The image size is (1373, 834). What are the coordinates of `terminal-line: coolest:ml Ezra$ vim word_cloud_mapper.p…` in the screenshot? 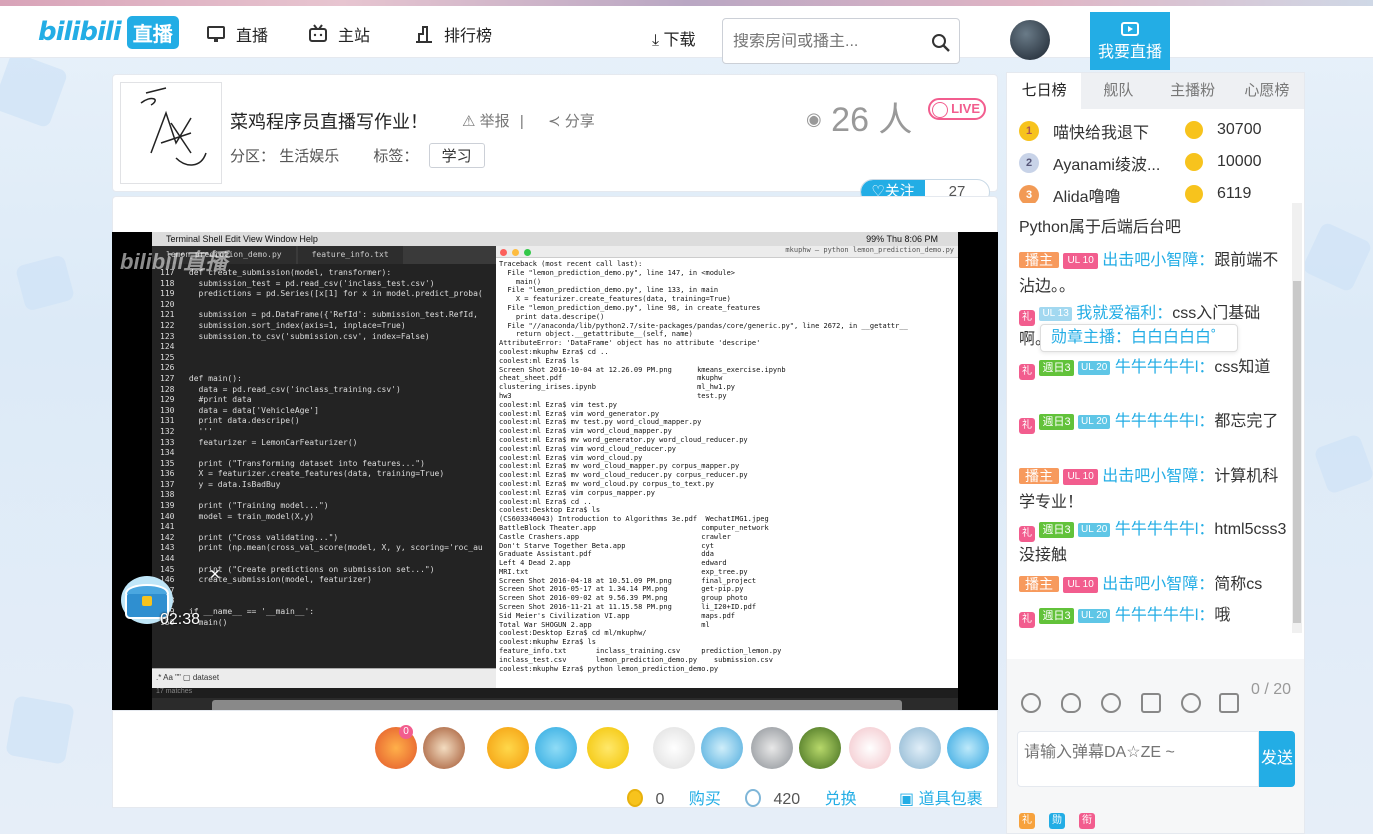 It's located at (585, 431).